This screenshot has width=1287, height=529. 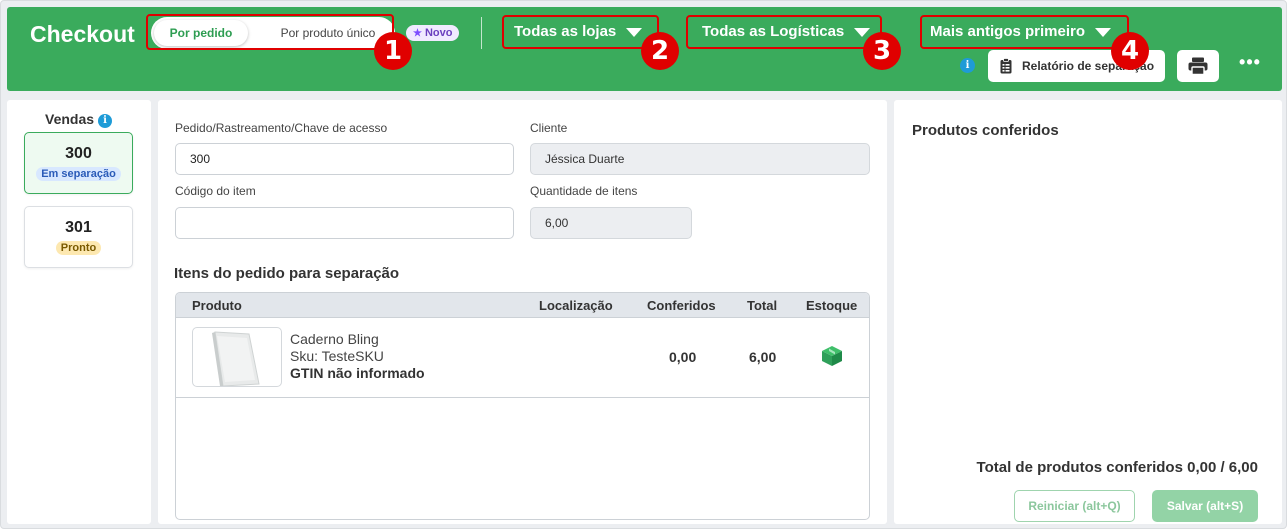 What do you see at coordinates (549, 128) in the screenshot?
I see `client-label: Cliente` at bounding box center [549, 128].